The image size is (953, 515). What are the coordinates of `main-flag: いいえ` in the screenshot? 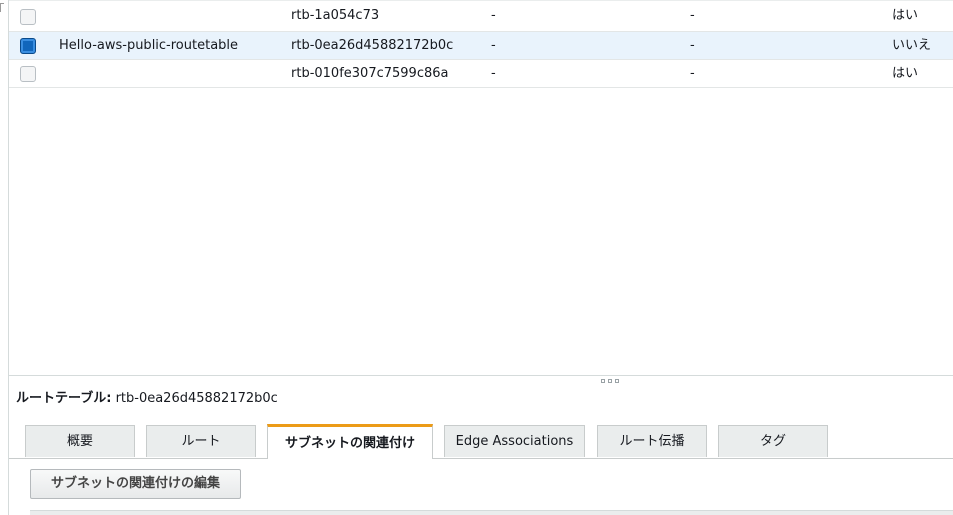 It's located at (912, 45).